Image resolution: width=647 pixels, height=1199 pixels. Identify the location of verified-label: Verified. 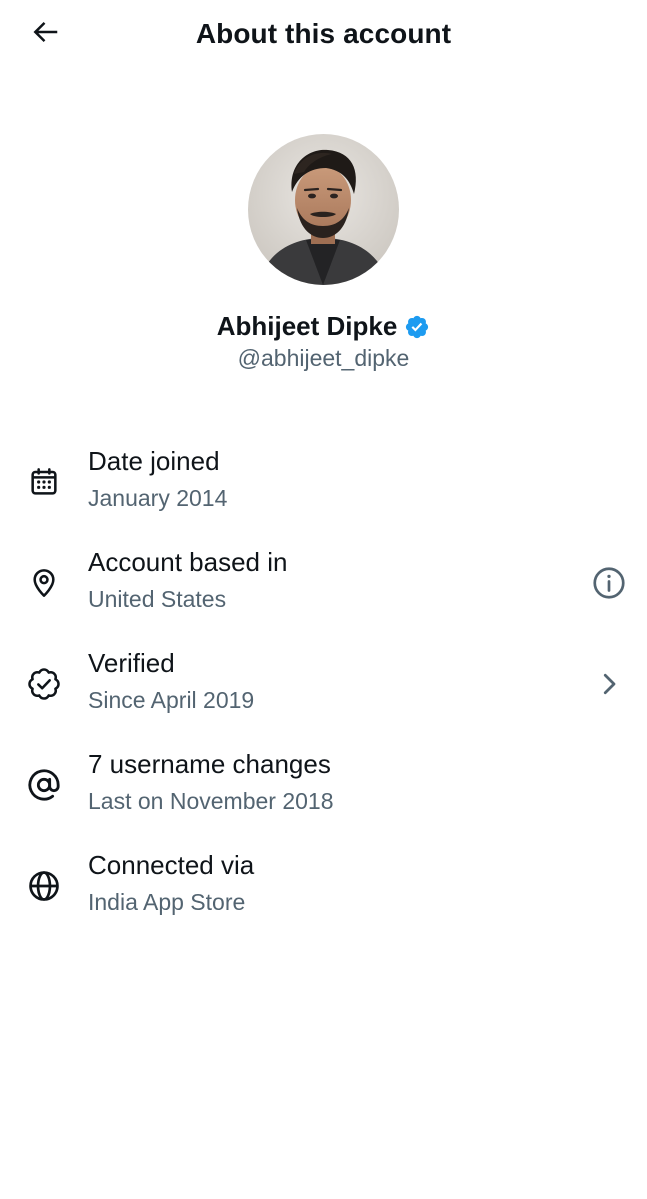
(131, 663).